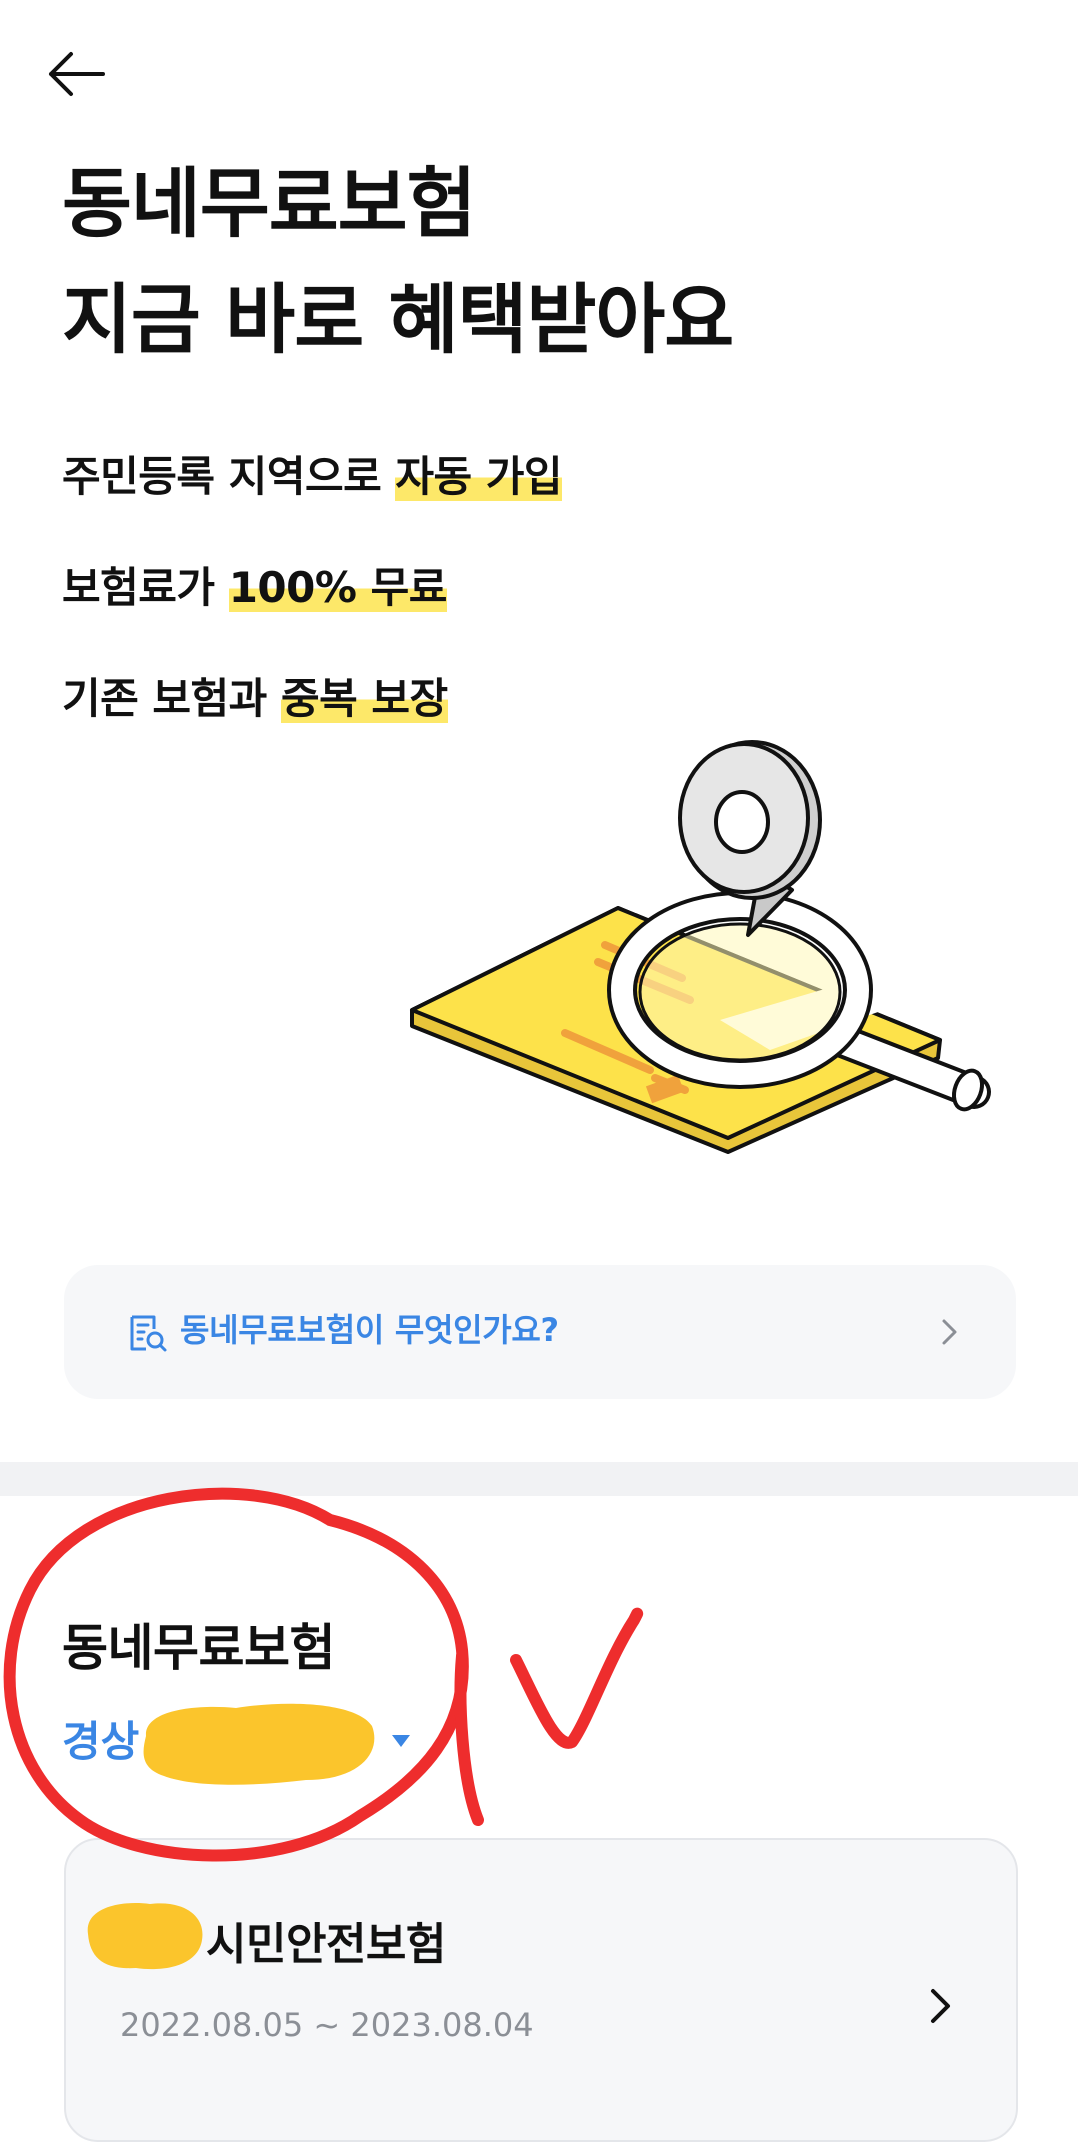 This screenshot has height=2142, width=1078. I want to click on arrow-left-icon, so click(77, 74).